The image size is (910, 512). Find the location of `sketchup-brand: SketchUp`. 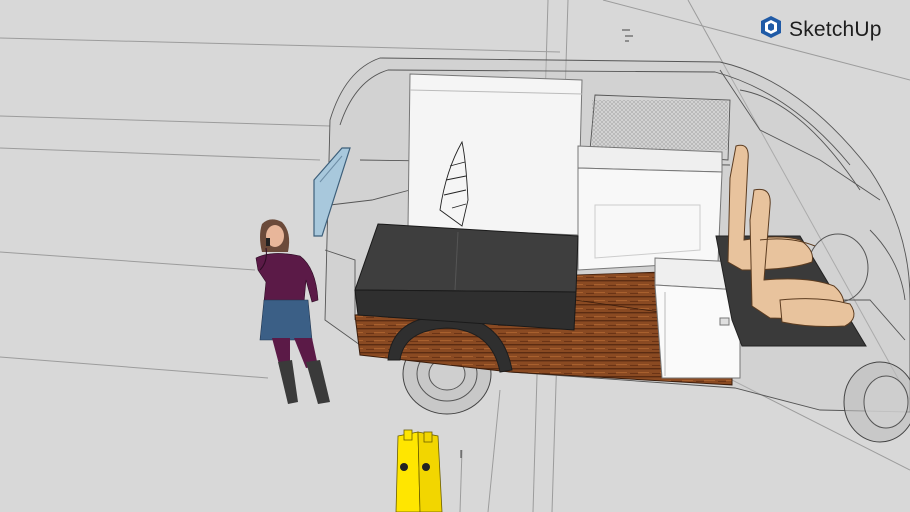

sketchup-brand: SketchUp is located at coordinates (821, 29).